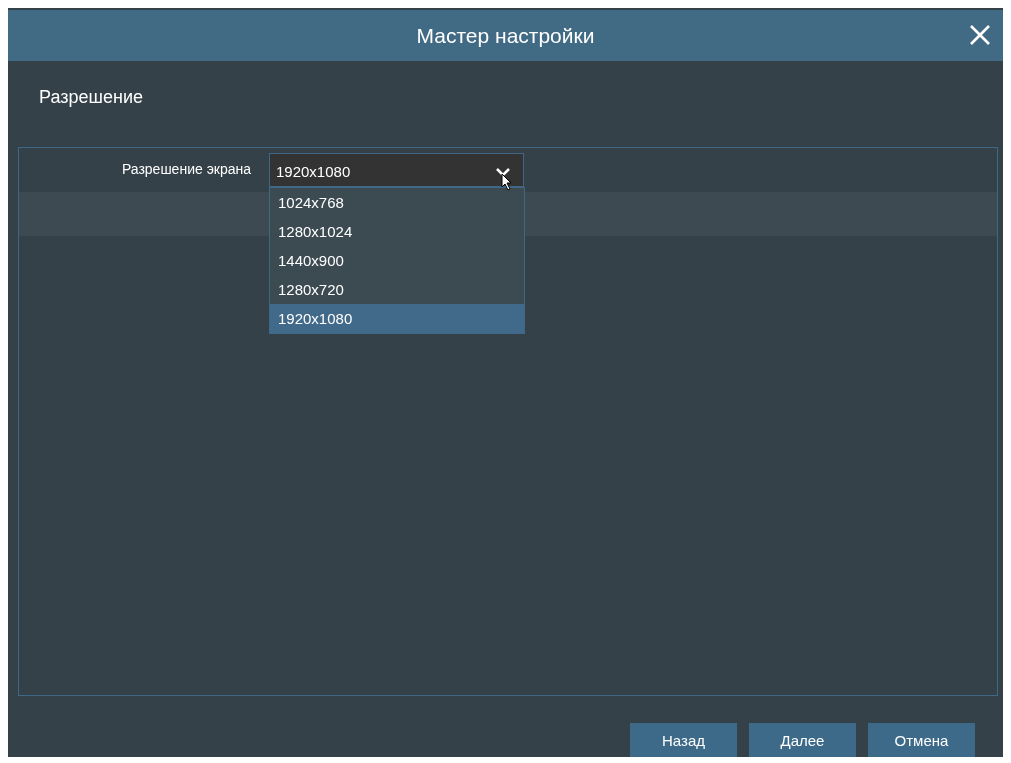 Image resolution: width=1011 pixels, height=763 pixels. I want to click on close-button, so click(980, 35).